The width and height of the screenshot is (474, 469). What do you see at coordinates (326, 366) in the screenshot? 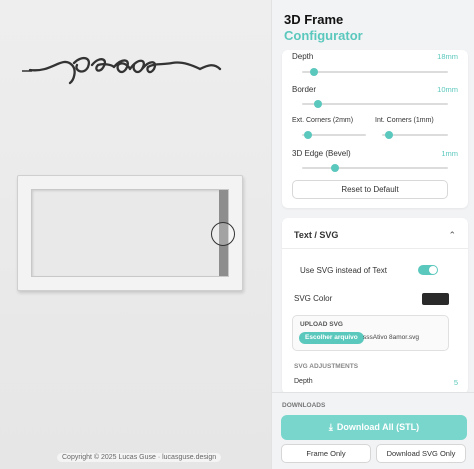
I see `svg-adjustments-label: SVG ADJUSTMENTS` at bounding box center [326, 366].